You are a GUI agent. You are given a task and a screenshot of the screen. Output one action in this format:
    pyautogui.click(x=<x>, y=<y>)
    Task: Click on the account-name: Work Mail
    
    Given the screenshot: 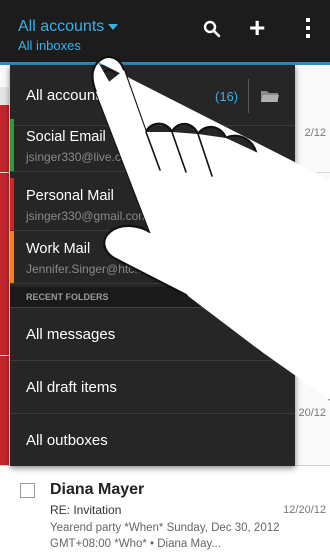 What is the action you would take?
    pyautogui.click(x=58, y=249)
    